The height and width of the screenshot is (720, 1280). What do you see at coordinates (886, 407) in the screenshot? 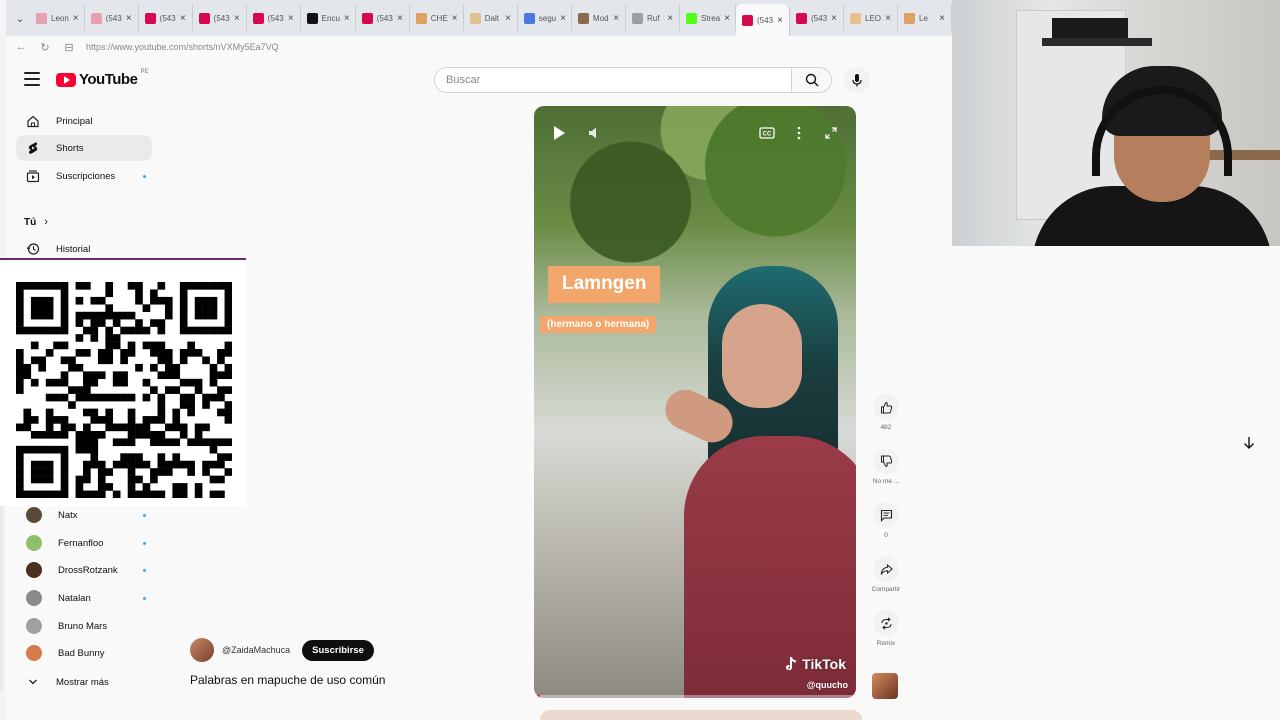
I see `like-button` at bounding box center [886, 407].